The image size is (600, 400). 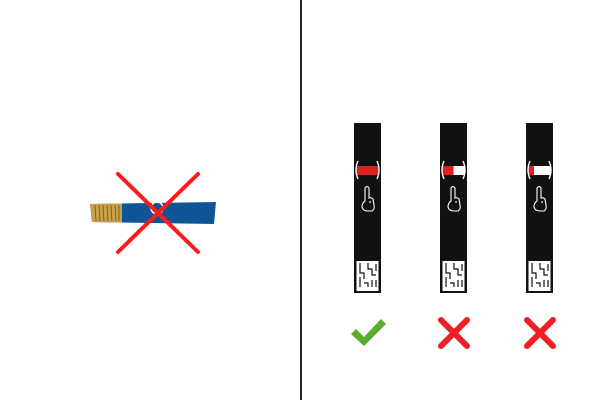 I want to click on blue-test-strip-icon, so click(x=153, y=212).